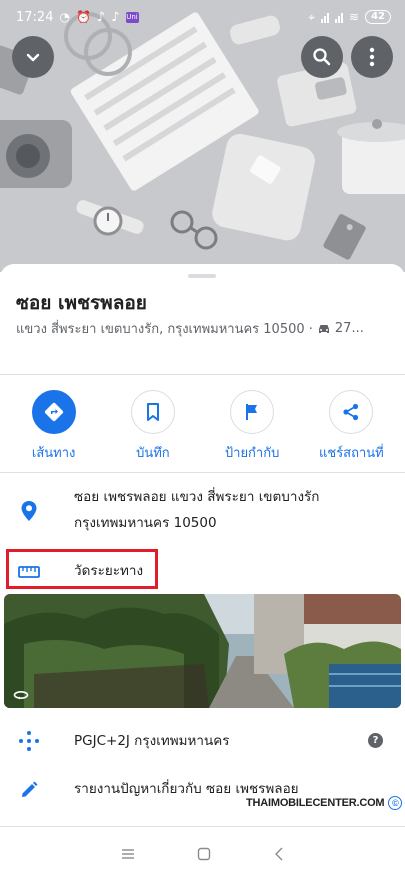  Describe the element at coordinates (64, 17) in the screenshot. I see `whatsapp-notification-icon: ◔` at that location.